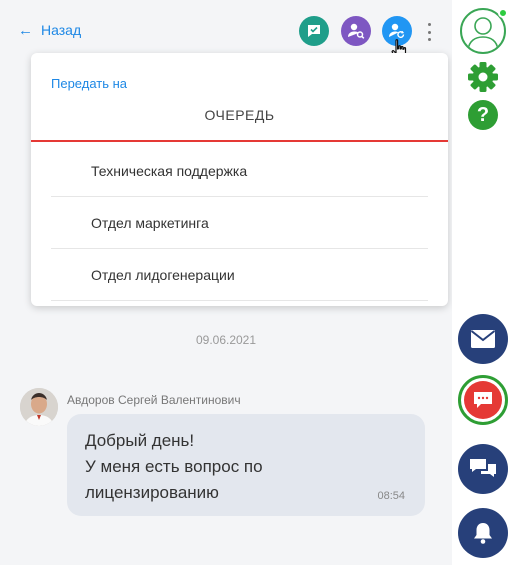 Image resolution: width=513 pixels, height=565 pixels. I want to click on mail-button, so click(483, 339).